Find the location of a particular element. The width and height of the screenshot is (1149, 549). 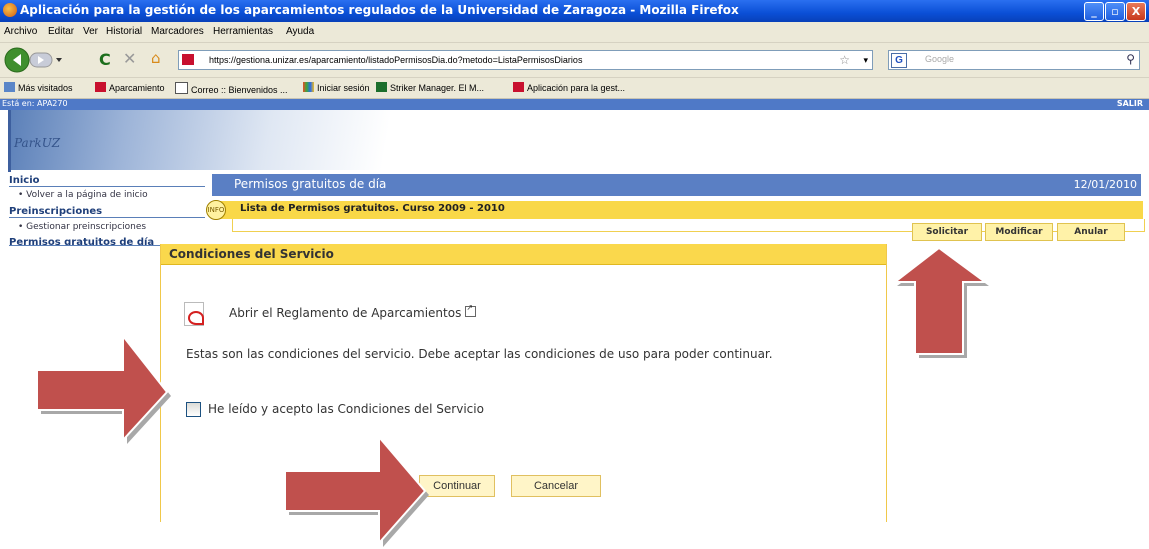

accept-checkbox is located at coordinates (193, 409).